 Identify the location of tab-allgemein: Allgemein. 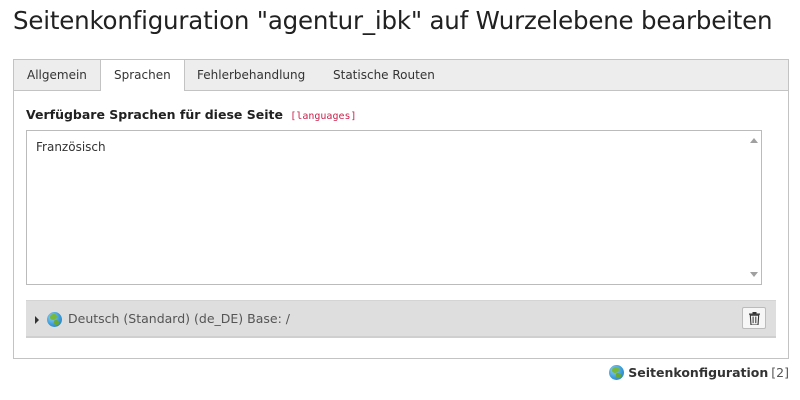
(57, 75).